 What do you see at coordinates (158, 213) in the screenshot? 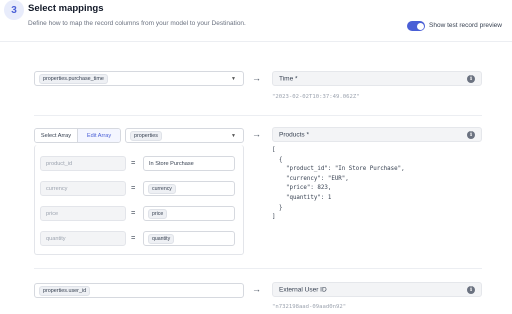
I see `array-field-value-pill: price` at bounding box center [158, 213].